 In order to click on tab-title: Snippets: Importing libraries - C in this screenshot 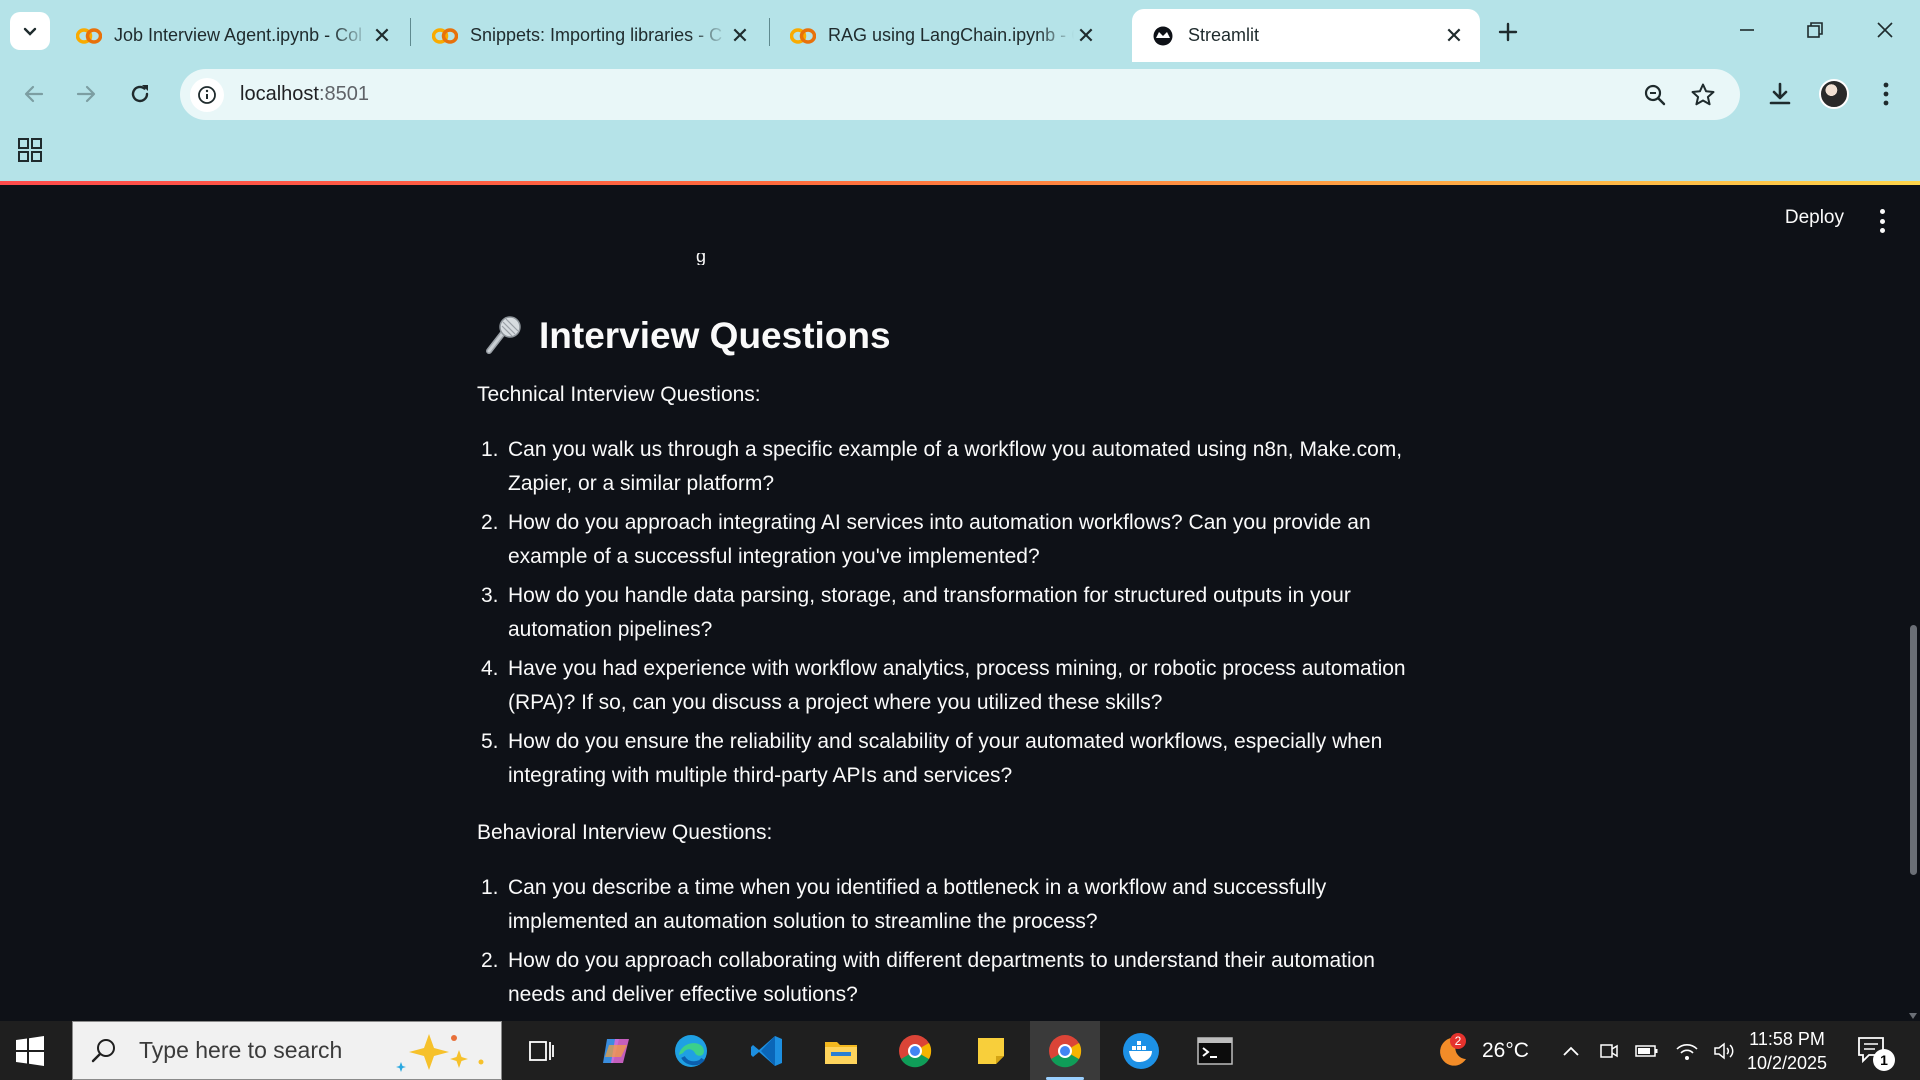, I will do `click(596, 35)`.